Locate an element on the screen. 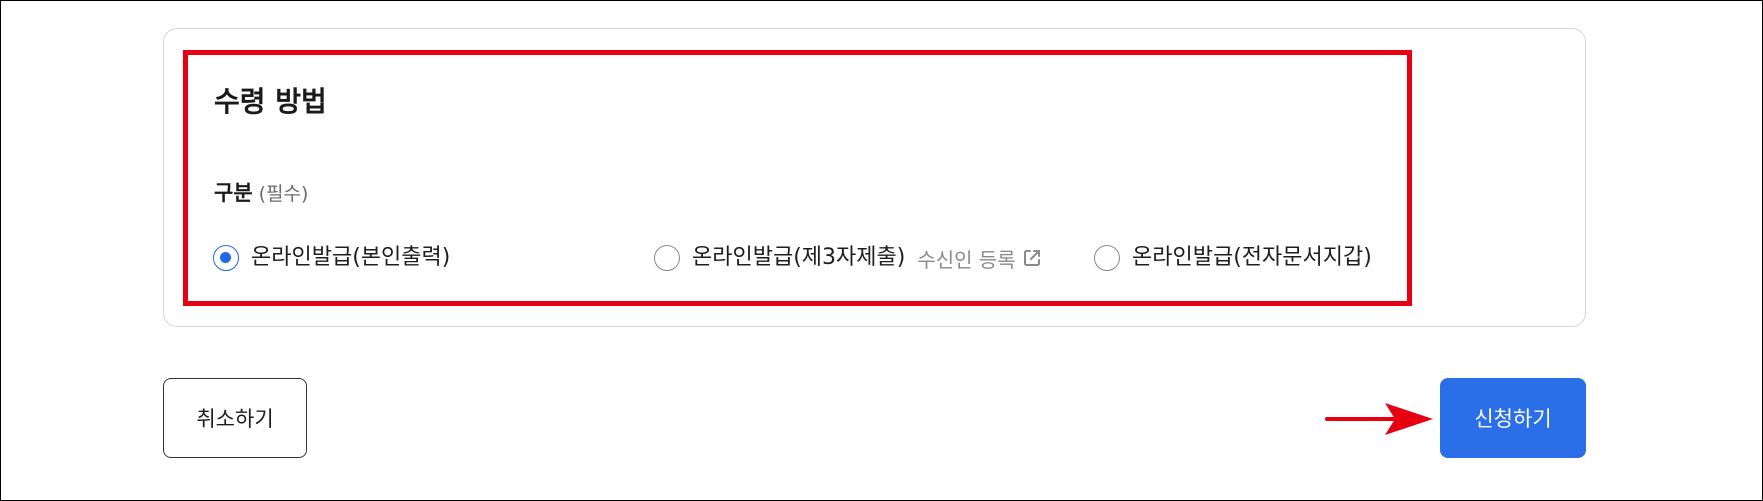 The height and width of the screenshot is (501, 1763). radio-label-self-print: 온라인발급(본인출력) is located at coordinates (351, 257).